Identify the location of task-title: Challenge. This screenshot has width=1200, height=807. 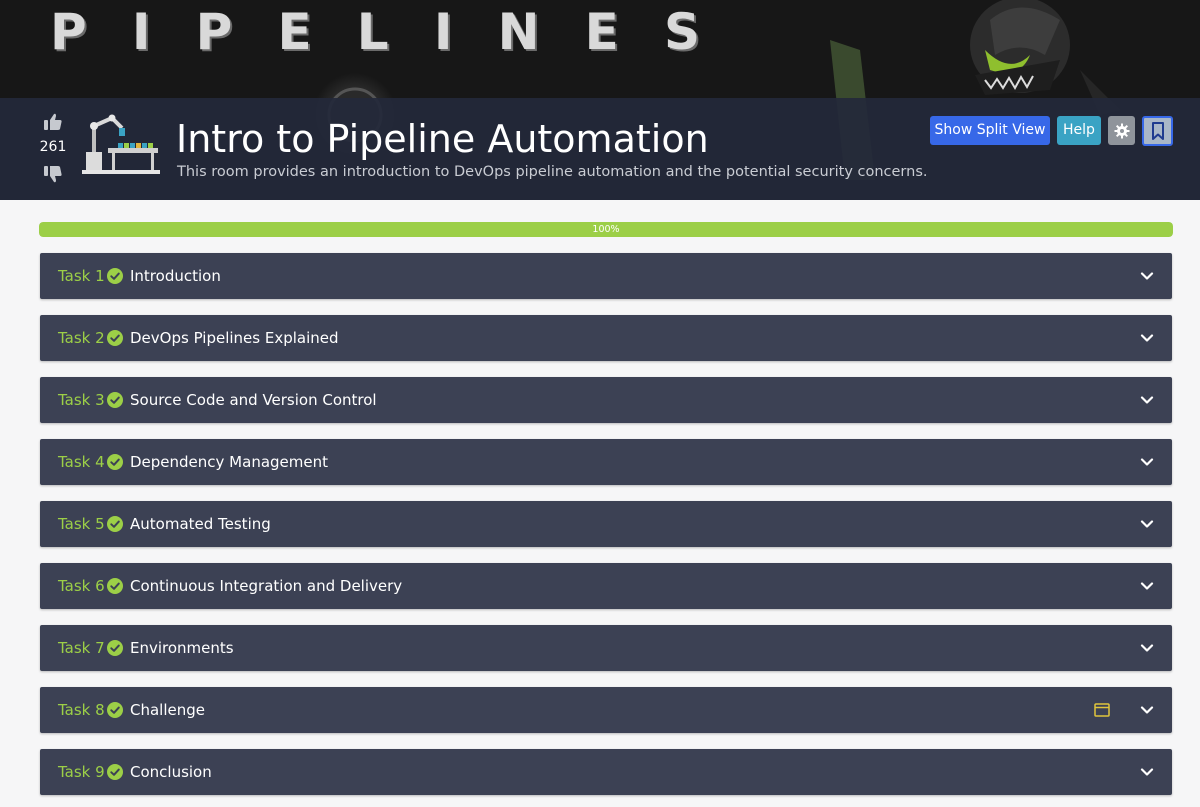
(167, 710).